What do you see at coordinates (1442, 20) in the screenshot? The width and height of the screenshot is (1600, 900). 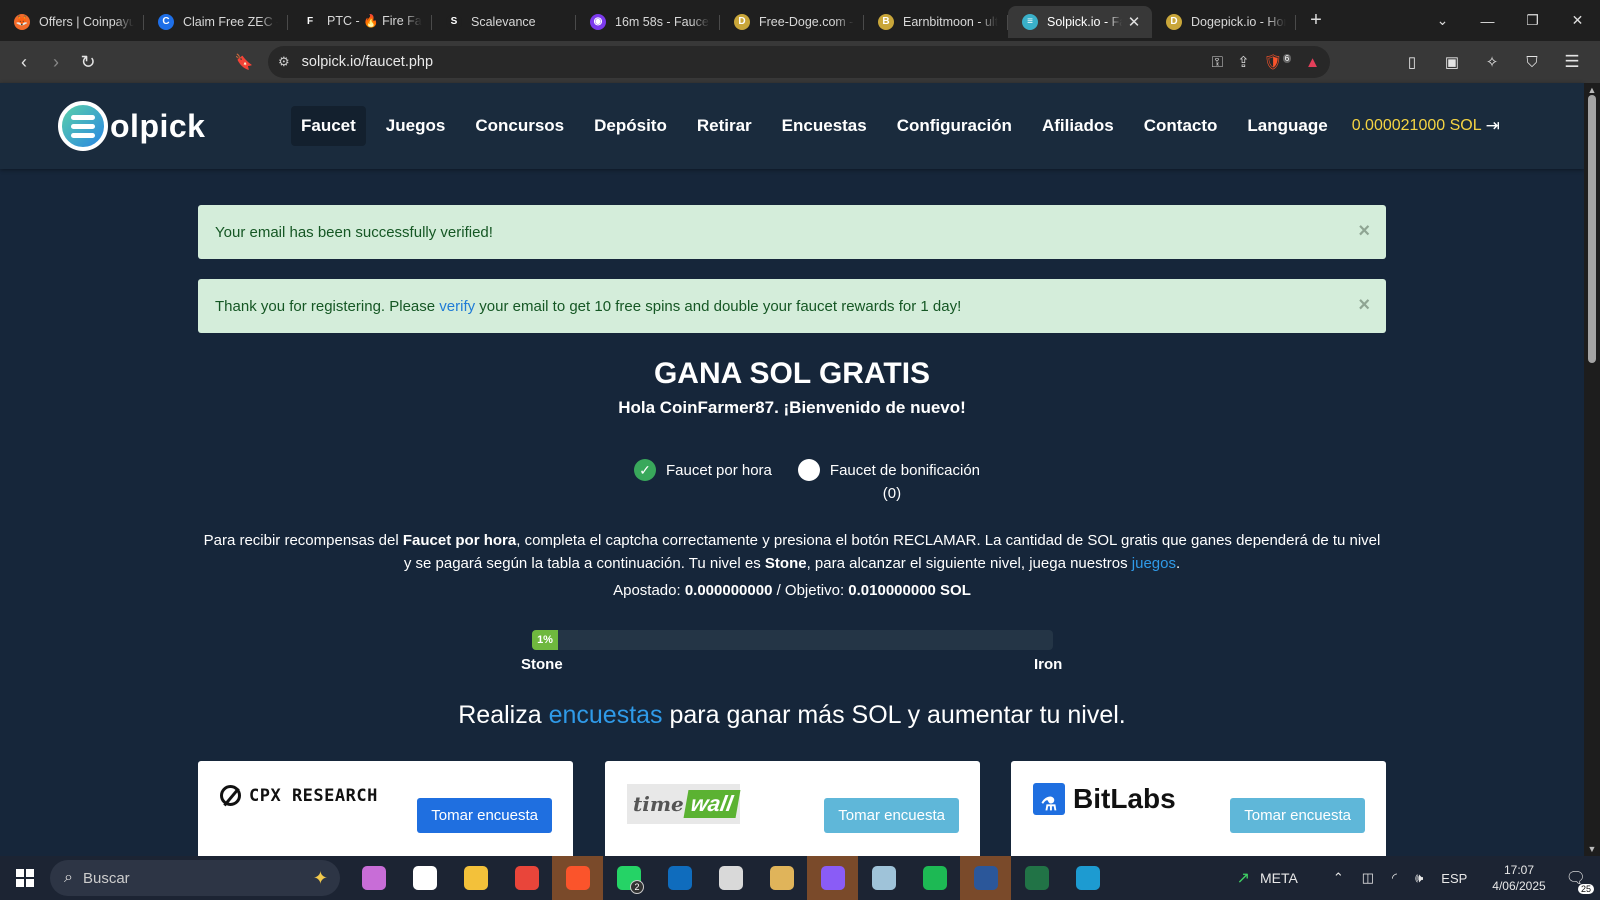 I see `tab-search-chevron-icon: ⌄` at bounding box center [1442, 20].